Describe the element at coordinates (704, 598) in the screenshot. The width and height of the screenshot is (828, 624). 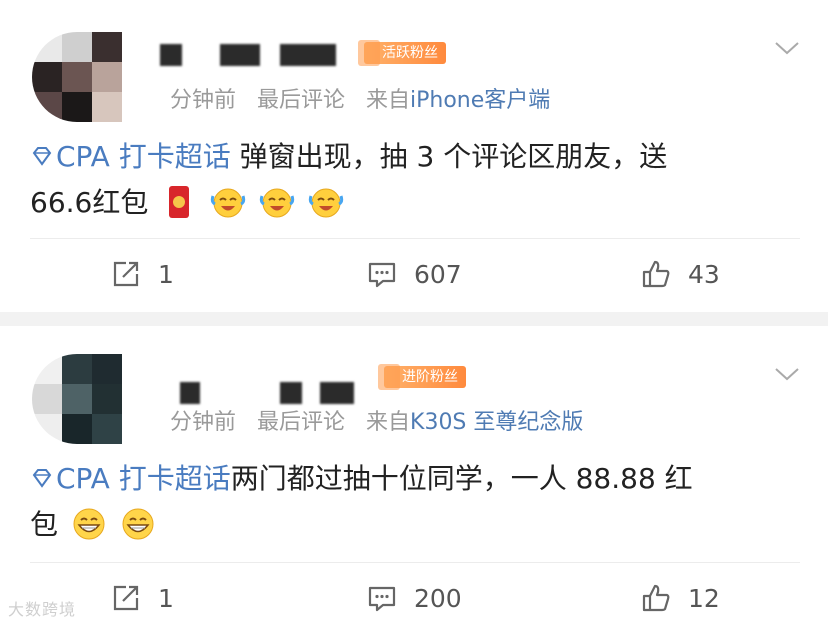
I see `like-count: 12` at that location.